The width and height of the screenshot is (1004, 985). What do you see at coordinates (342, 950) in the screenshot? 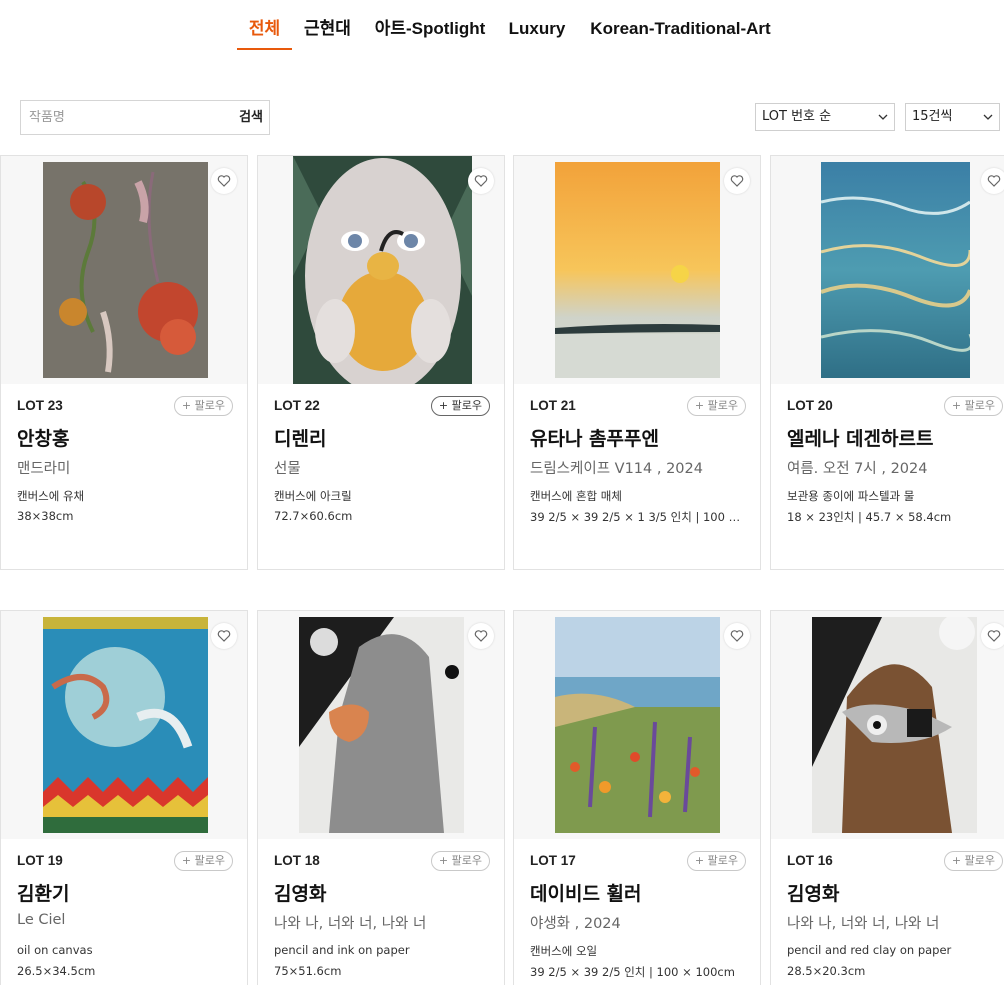
I see `artwork-medium: pencil and ink on paper` at bounding box center [342, 950].